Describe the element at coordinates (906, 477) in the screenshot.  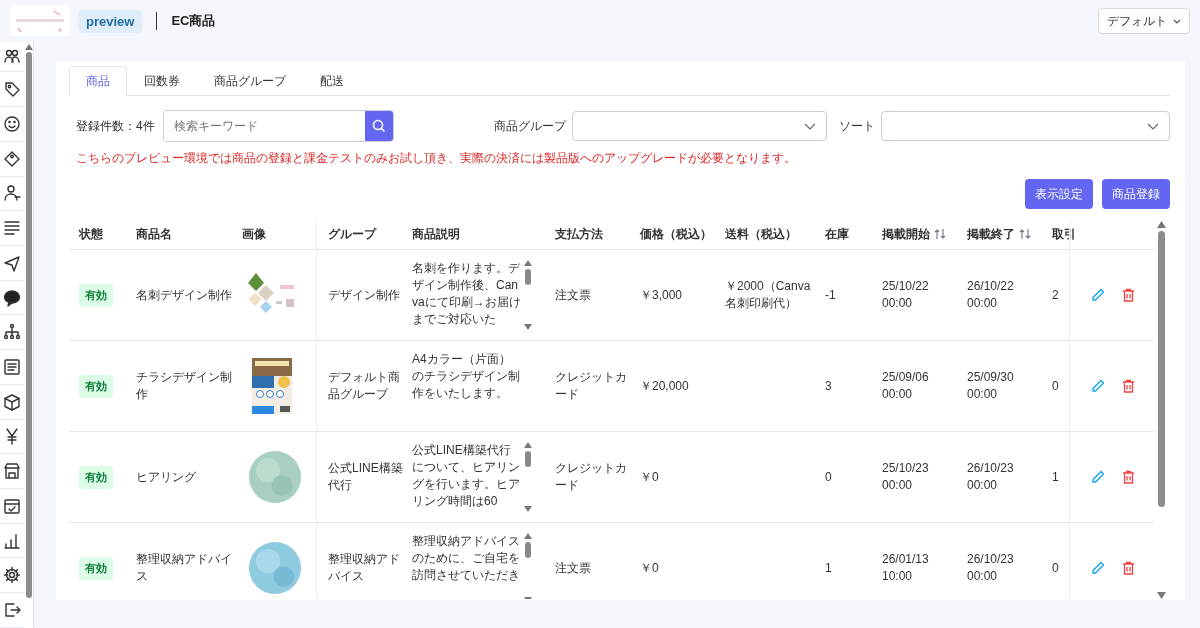
I see `table-cell-text: 25/10/23 00:00` at that location.